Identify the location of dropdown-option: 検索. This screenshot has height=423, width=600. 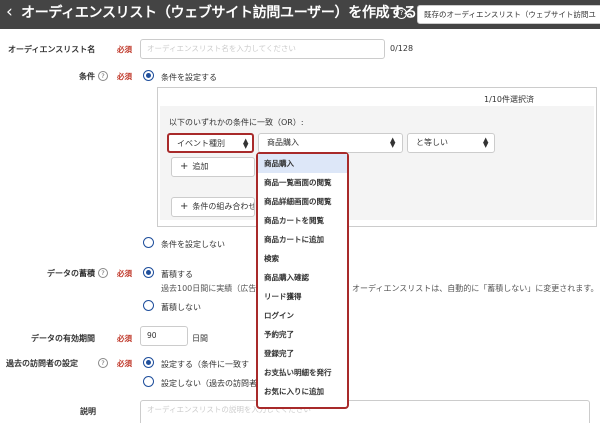
(302, 258).